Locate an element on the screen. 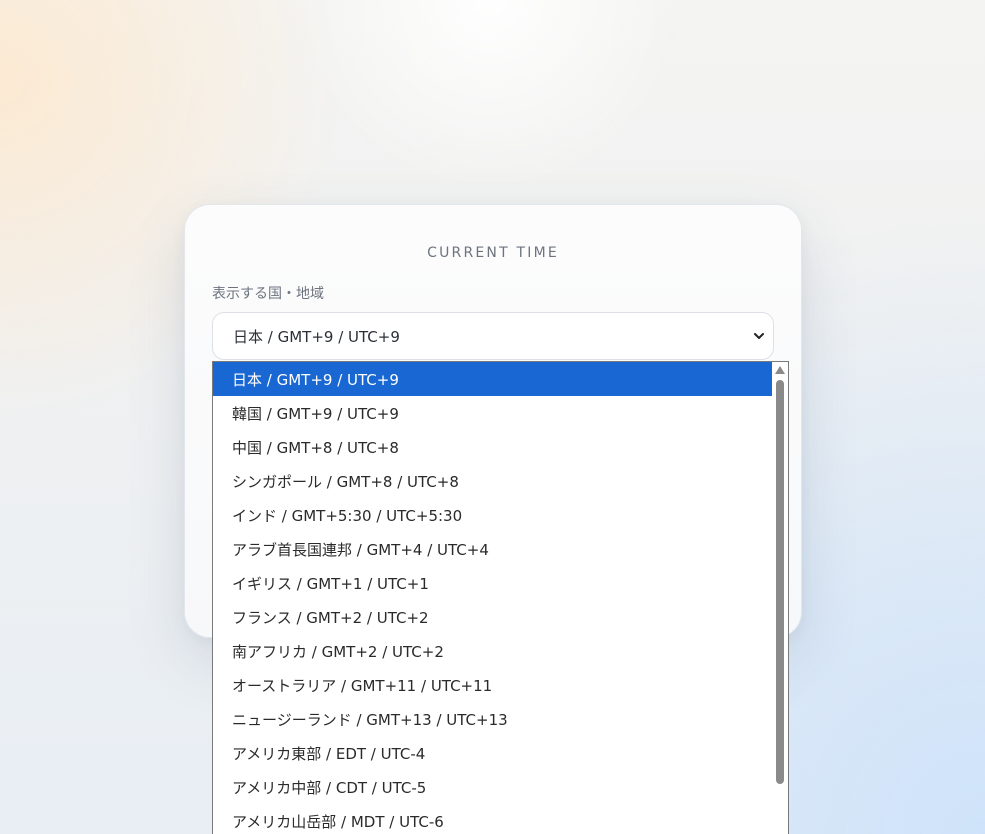 This screenshot has width=985, height=834. card-title: CURRENT TIME is located at coordinates (493, 253).